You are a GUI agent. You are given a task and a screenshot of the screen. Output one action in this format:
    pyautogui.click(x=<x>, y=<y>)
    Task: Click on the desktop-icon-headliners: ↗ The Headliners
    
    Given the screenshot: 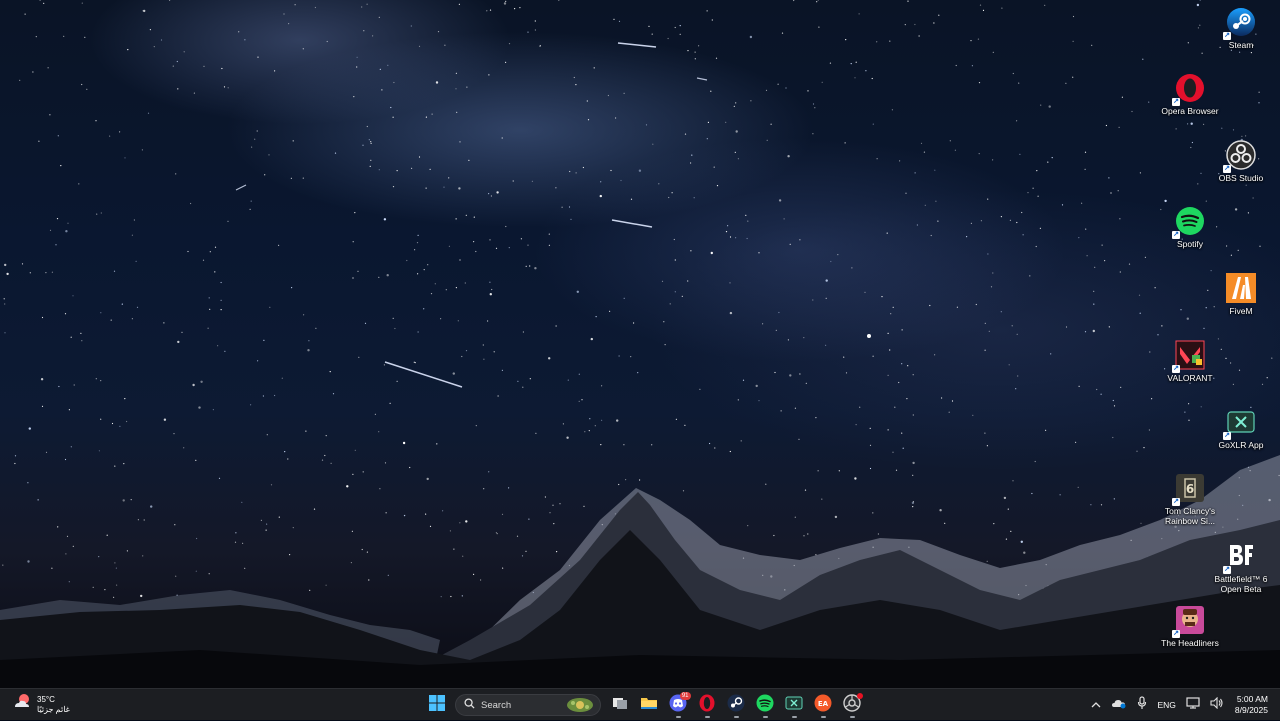 What is the action you would take?
    pyautogui.click(x=1190, y=626)
    